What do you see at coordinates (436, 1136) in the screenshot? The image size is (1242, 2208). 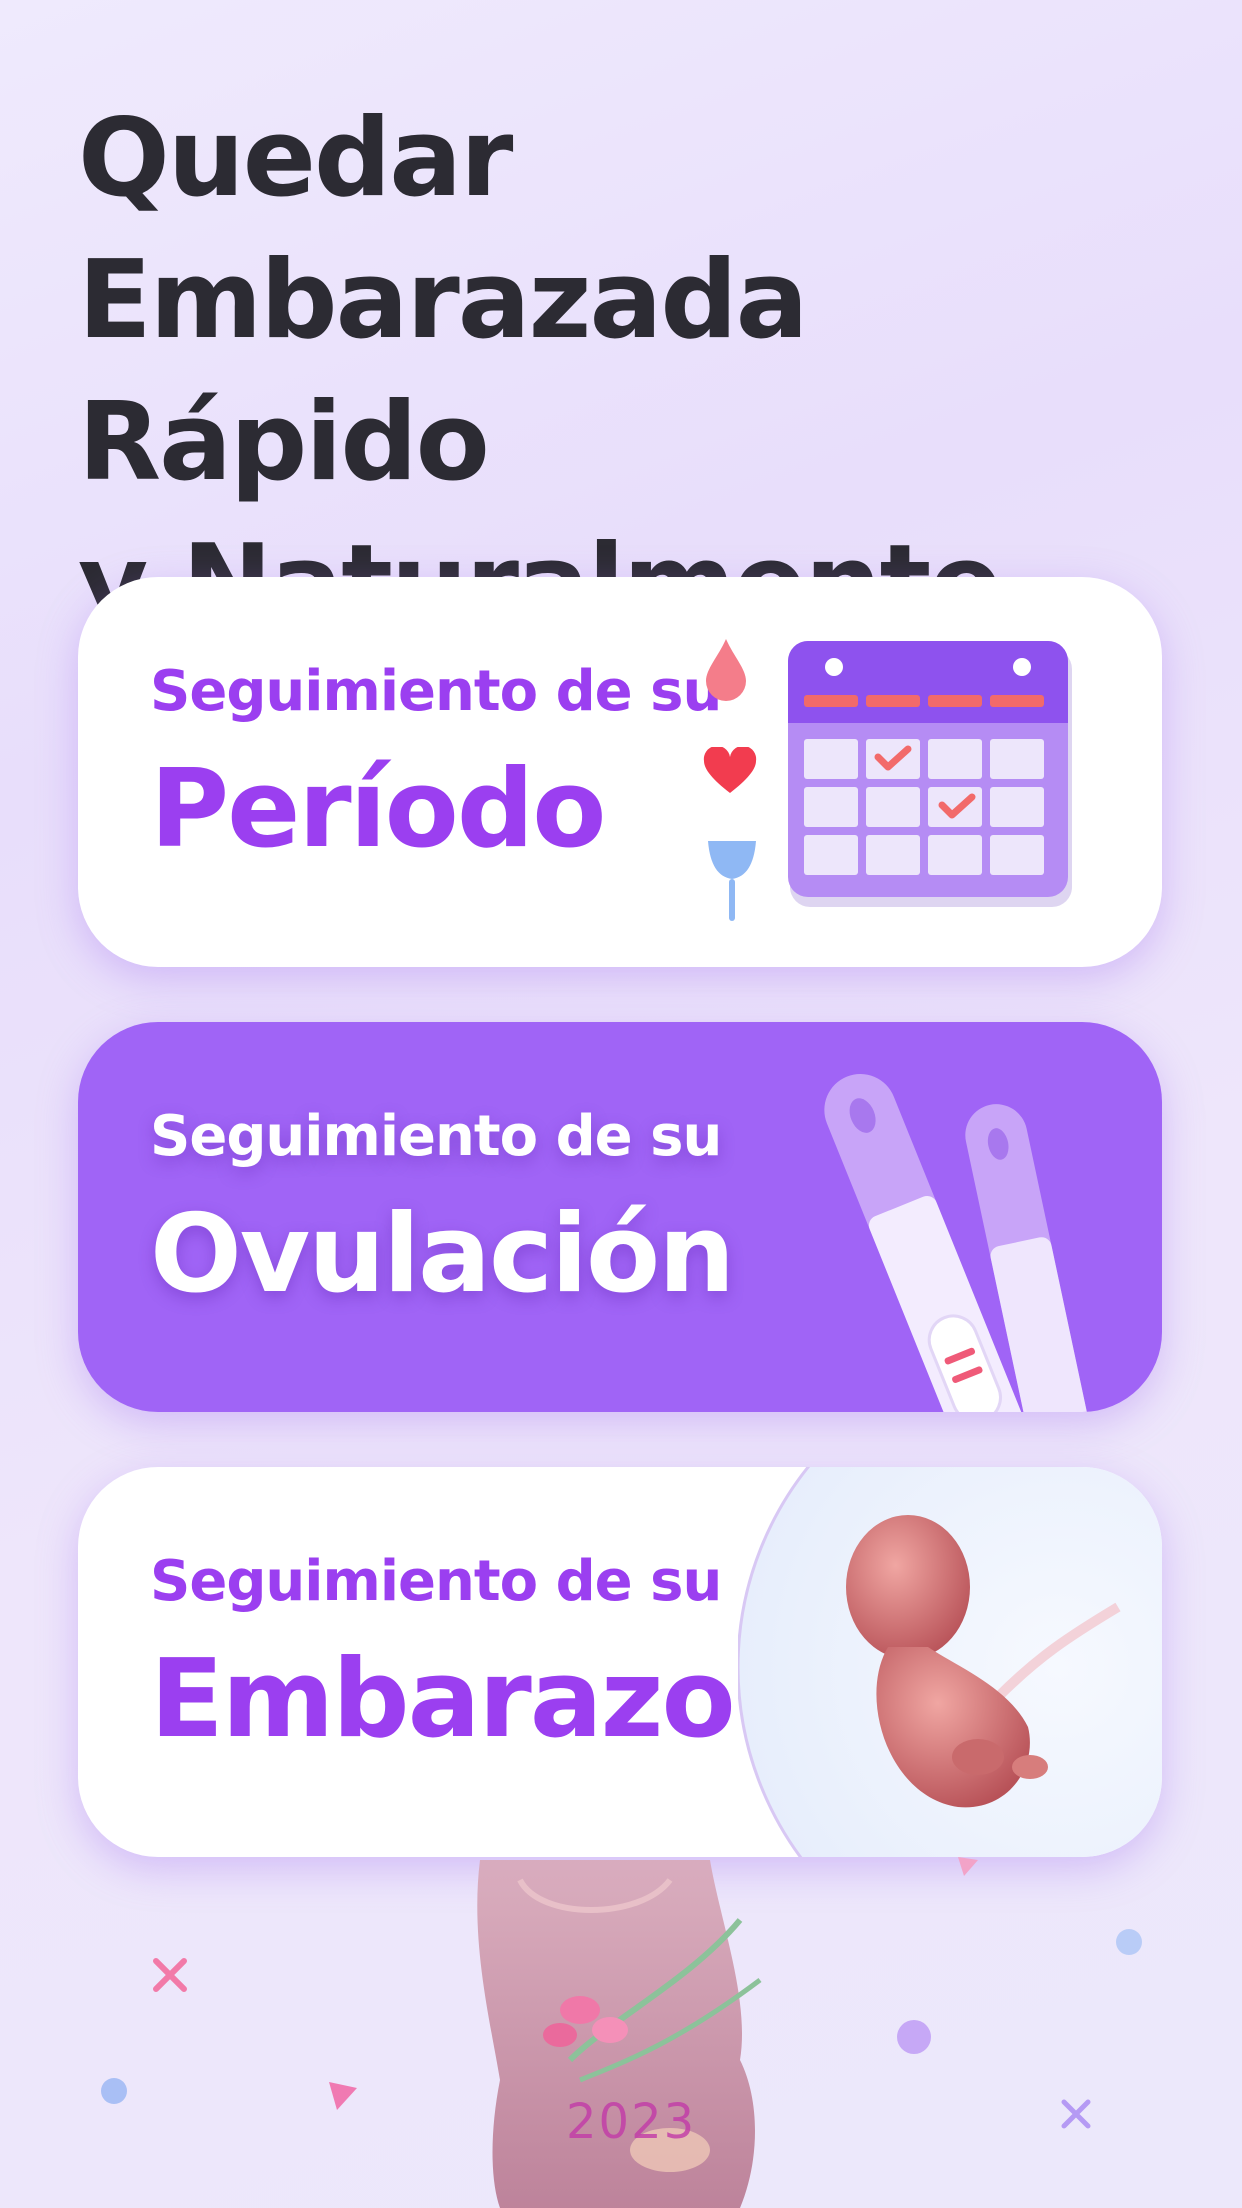 I see `ovulation-card-subtitle: Seguimiento de su` at bounding box center [436, 1136].